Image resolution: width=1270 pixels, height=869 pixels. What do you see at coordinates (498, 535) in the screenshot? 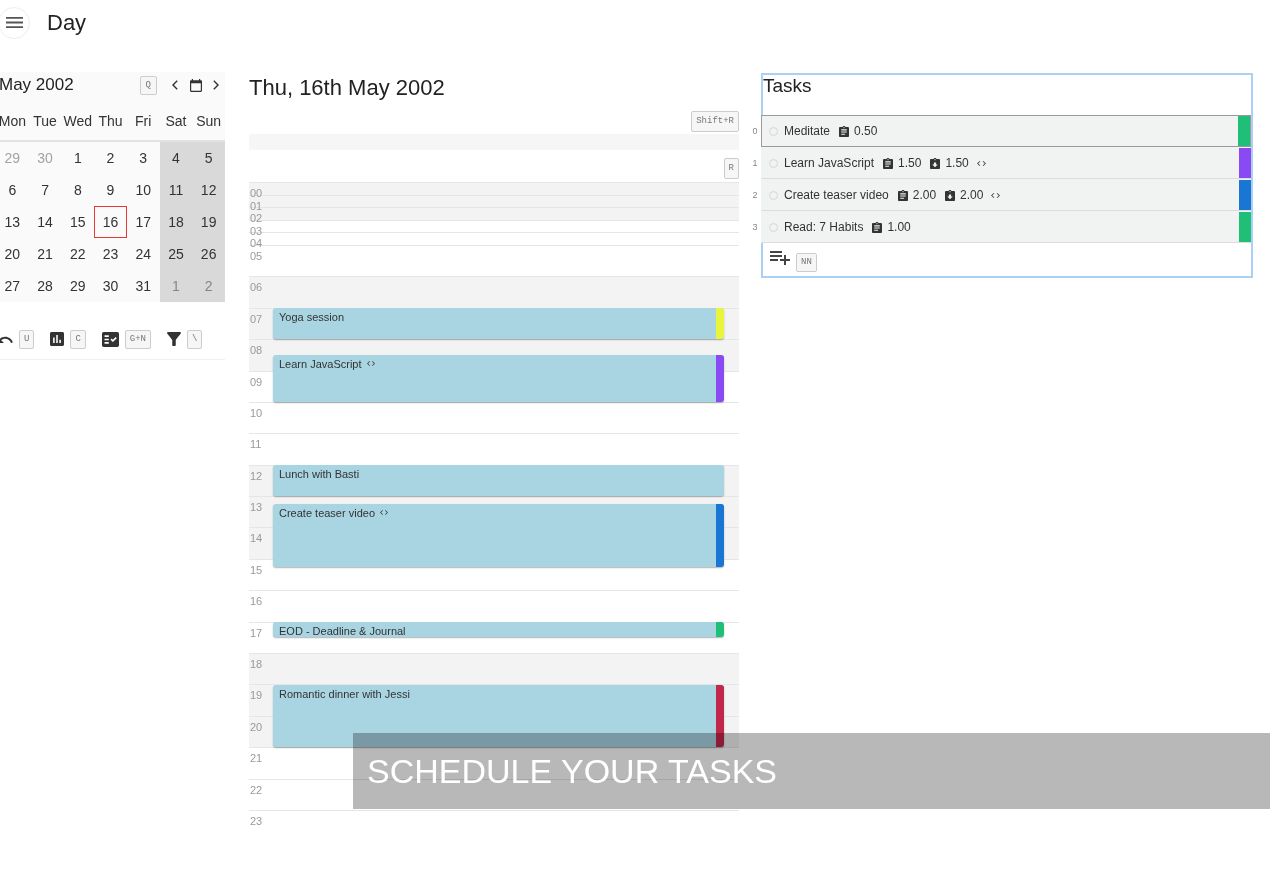
I see `event-card: Create teaser video` at bounding box center [498, 535].